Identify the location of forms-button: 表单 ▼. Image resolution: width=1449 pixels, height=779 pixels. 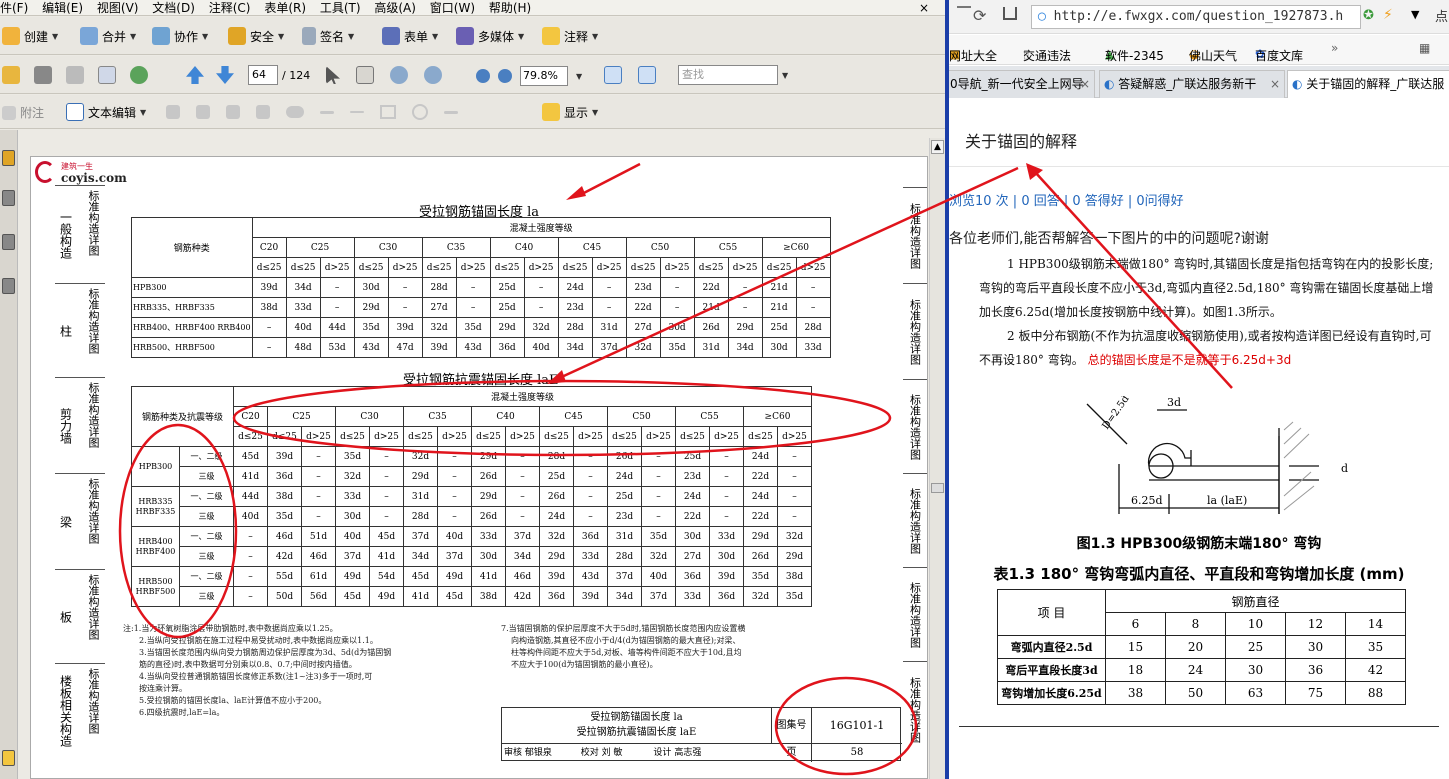
(410, 36).